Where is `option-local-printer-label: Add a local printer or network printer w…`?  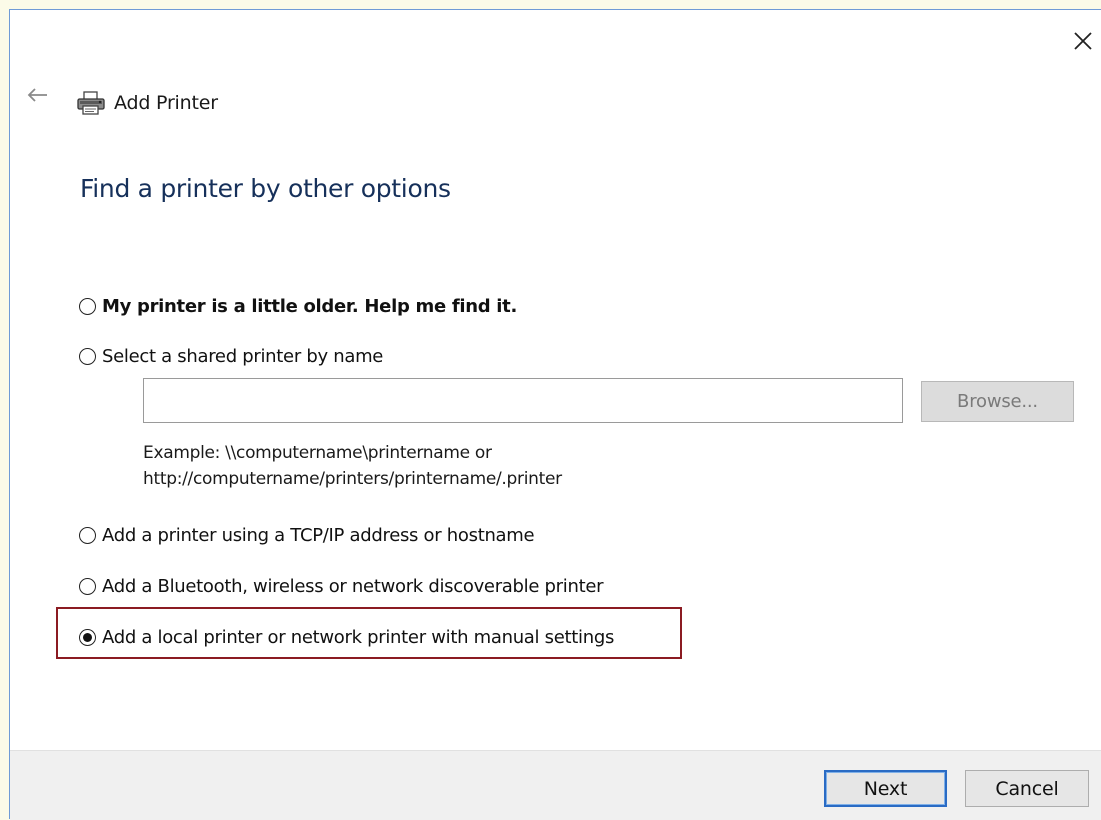
option-local-printer-label: Add a local printer or network printer w… is located at coordinates (358, 637).